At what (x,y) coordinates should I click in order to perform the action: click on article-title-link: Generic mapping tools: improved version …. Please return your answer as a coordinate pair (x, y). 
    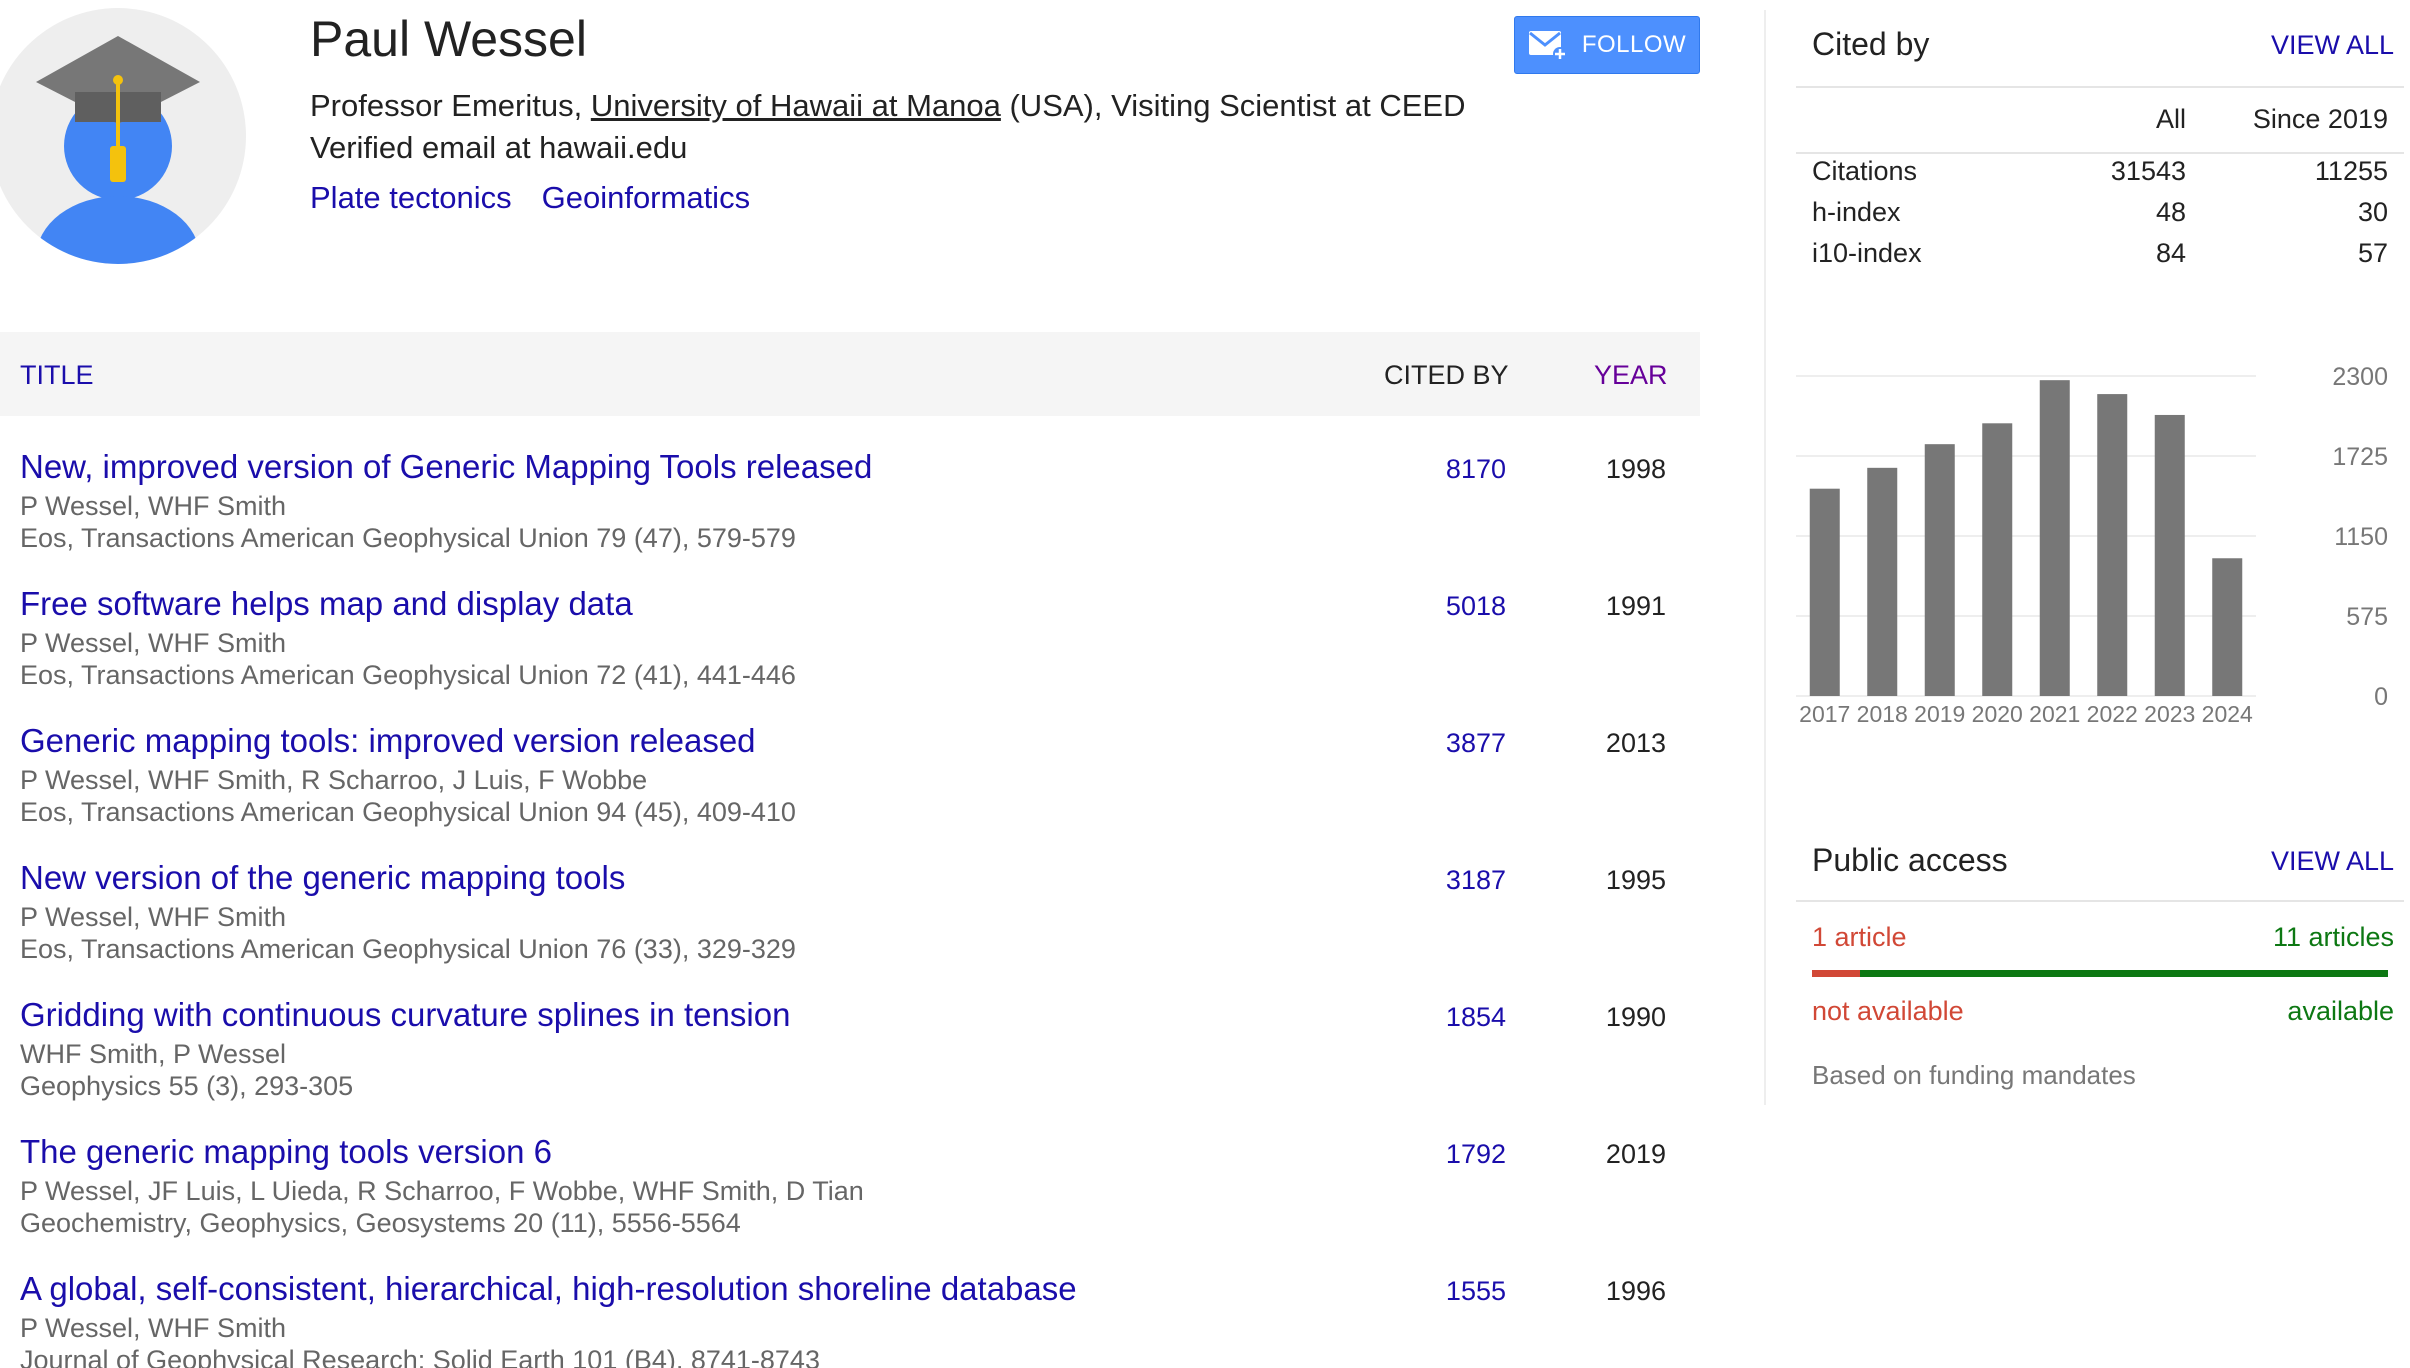
    Looking at the image, I should click on (388, 741).